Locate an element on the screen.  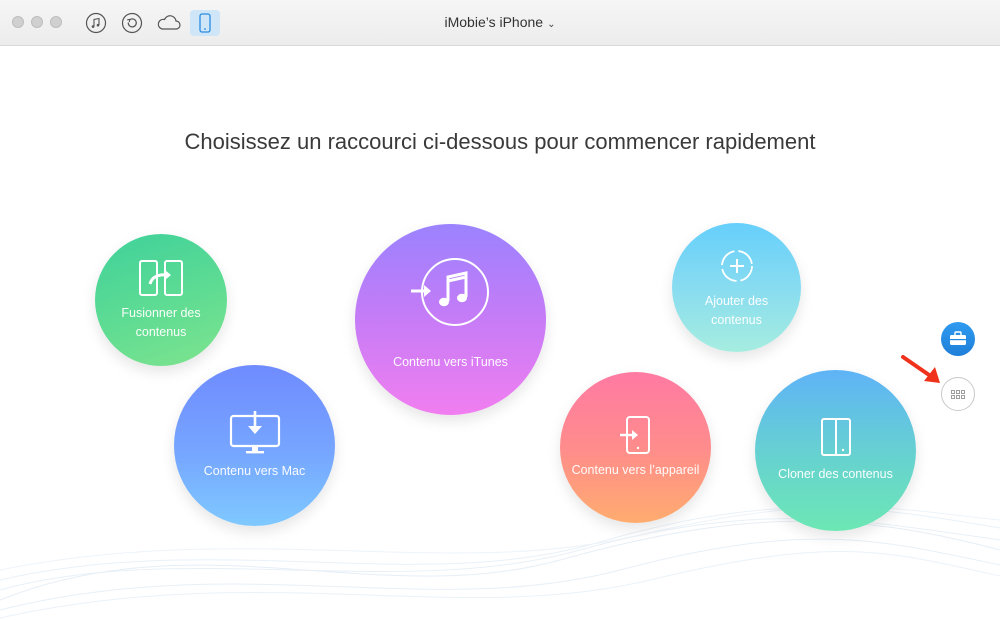
clone-content-button: Cloner des contenus is located at coordinates (835, 450).